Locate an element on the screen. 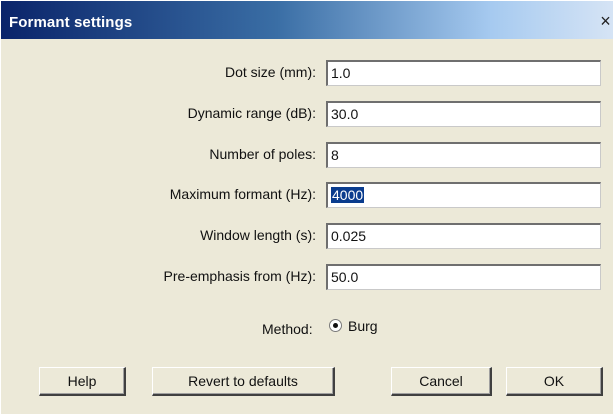  window-length-field: 0.025 is located at coordinates (463, 236).